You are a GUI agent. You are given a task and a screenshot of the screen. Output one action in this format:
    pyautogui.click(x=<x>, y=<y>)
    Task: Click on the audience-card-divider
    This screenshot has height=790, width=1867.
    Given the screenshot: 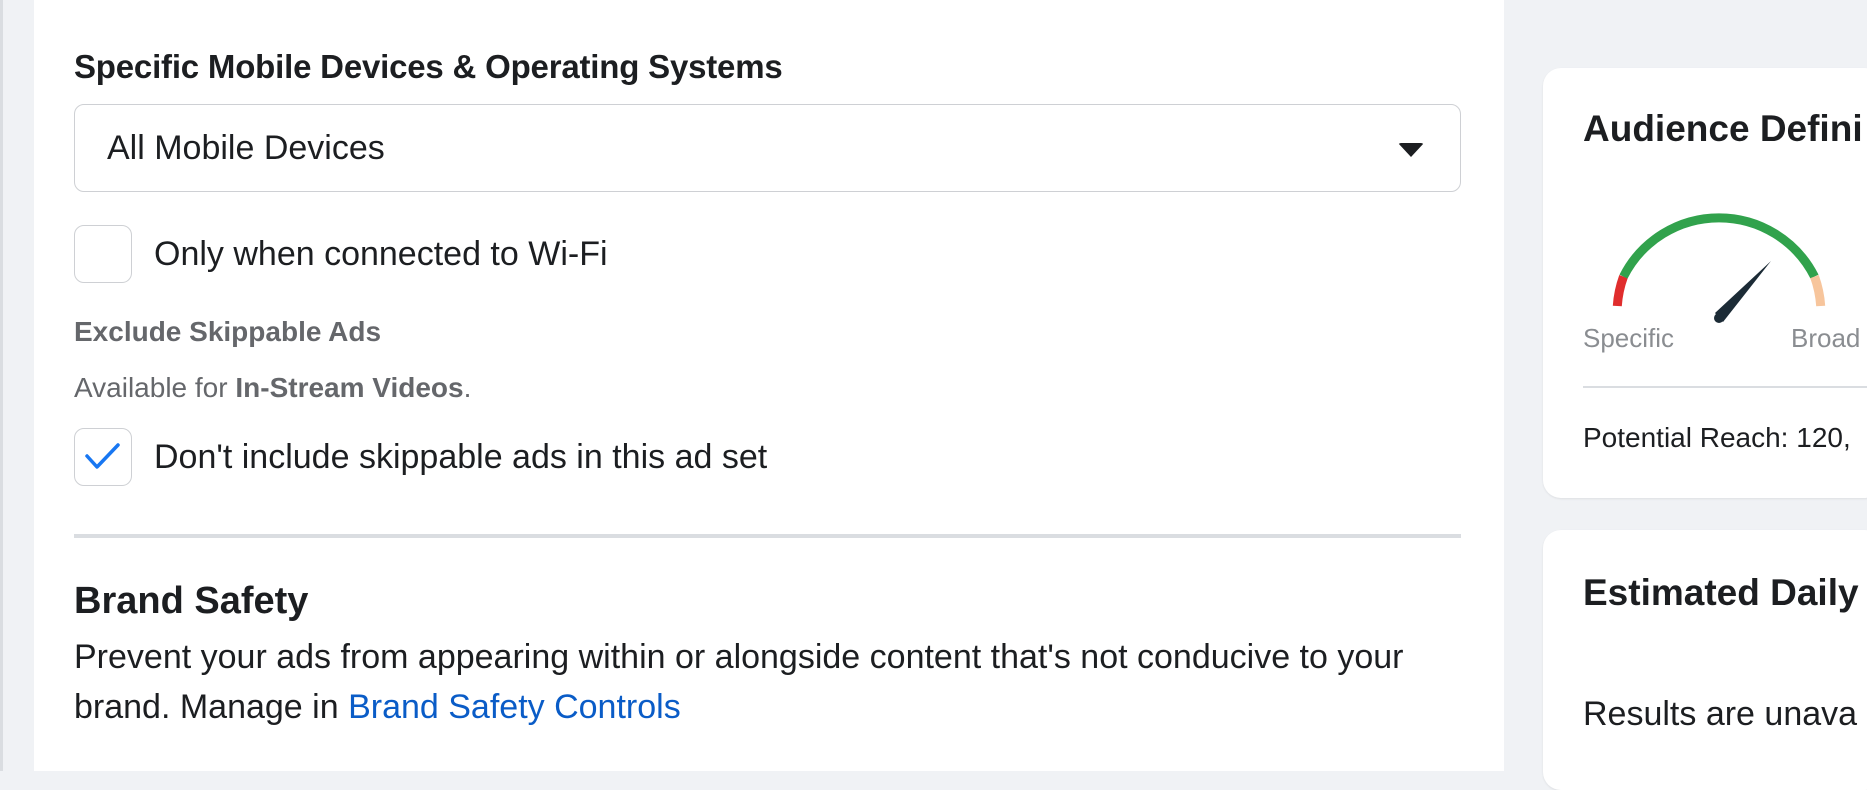 What is the action you would take?
    pyautogui.click(x=1725, y=387)
    